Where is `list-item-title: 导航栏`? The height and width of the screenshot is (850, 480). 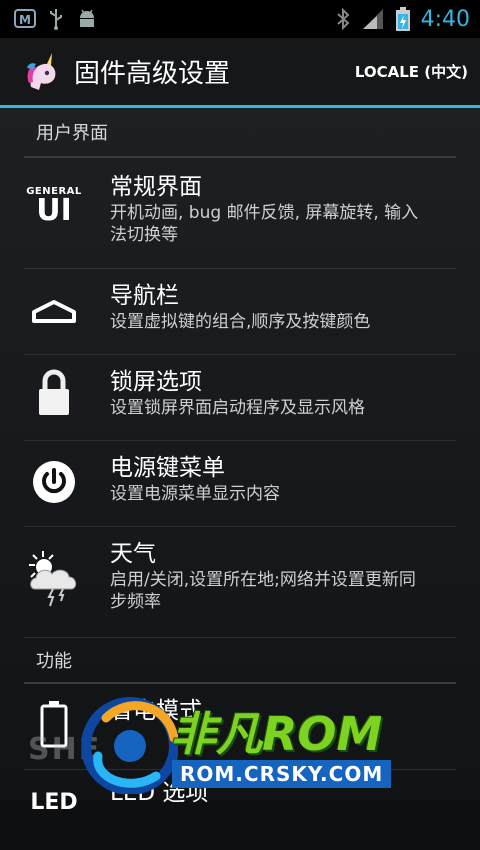
list-item-title: 导航栏 is located at coordinates (144, 296).